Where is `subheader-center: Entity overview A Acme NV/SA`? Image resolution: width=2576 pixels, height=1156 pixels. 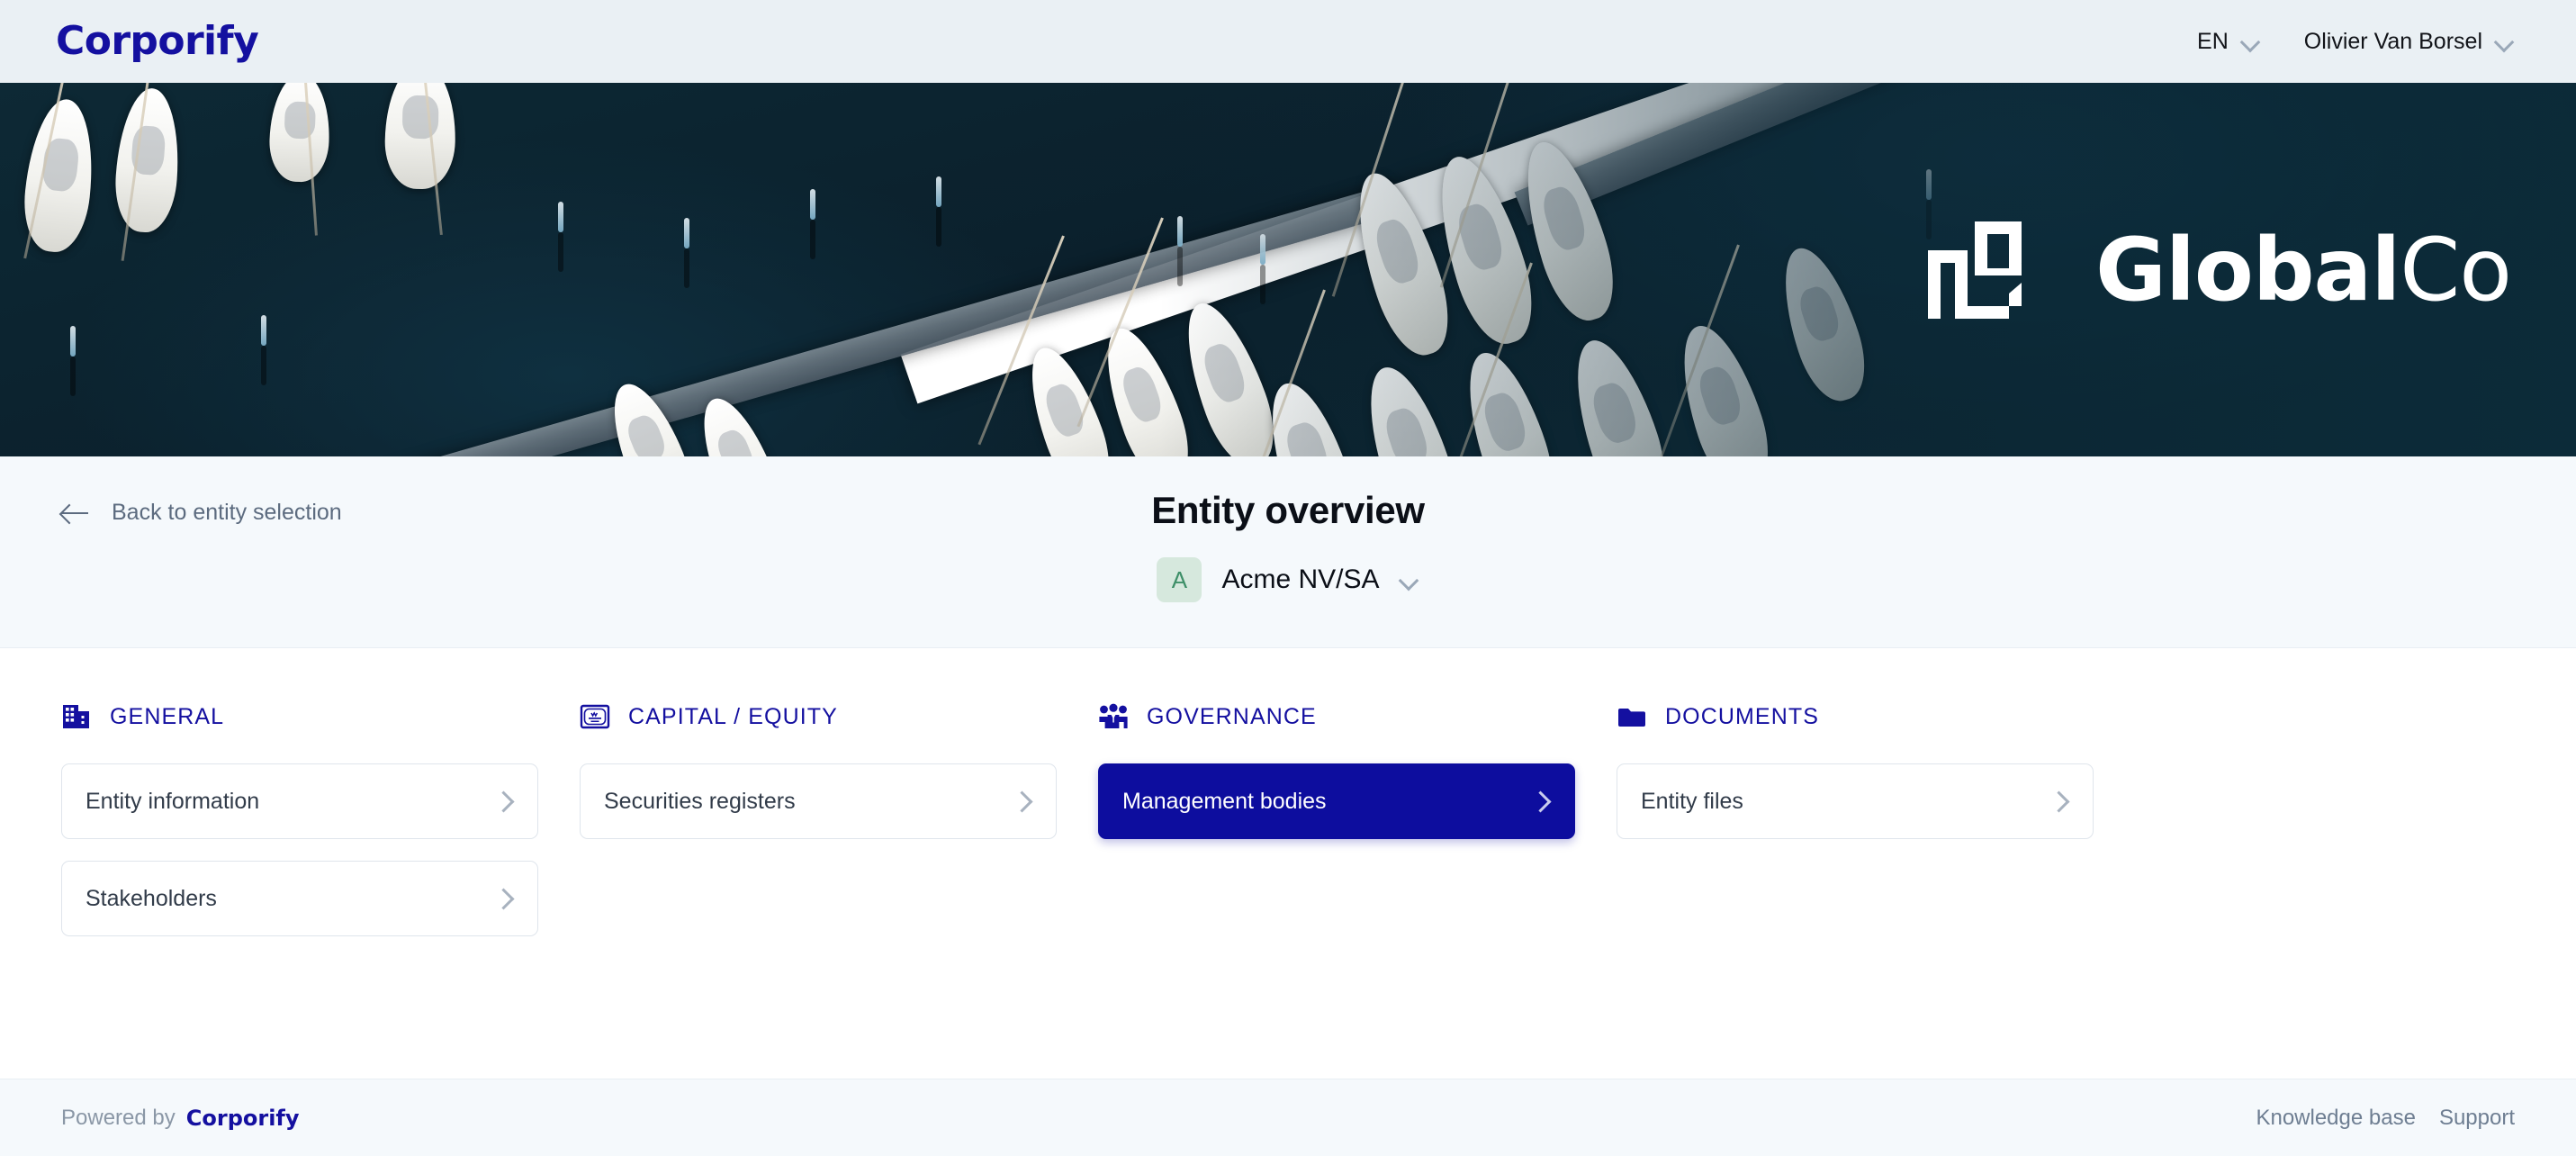
subheader-center: Entity overview A Acme NV/SA is located at coordinates (1288, 545).